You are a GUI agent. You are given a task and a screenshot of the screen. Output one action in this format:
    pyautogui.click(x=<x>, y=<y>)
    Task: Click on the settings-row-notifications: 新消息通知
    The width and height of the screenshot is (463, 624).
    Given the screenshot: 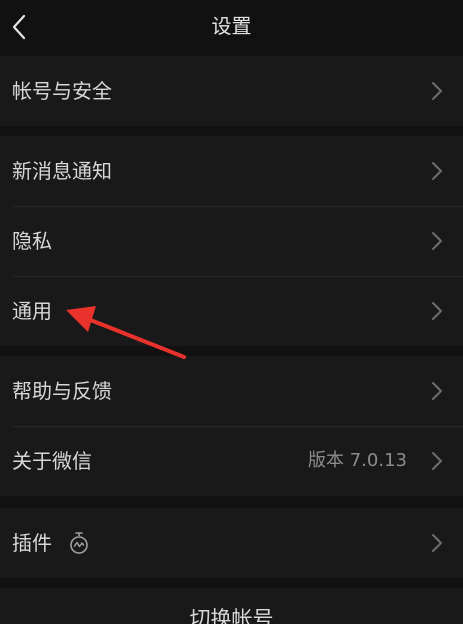 What is the action you would take?
    pyautogui.click(x=231, y=171)
    